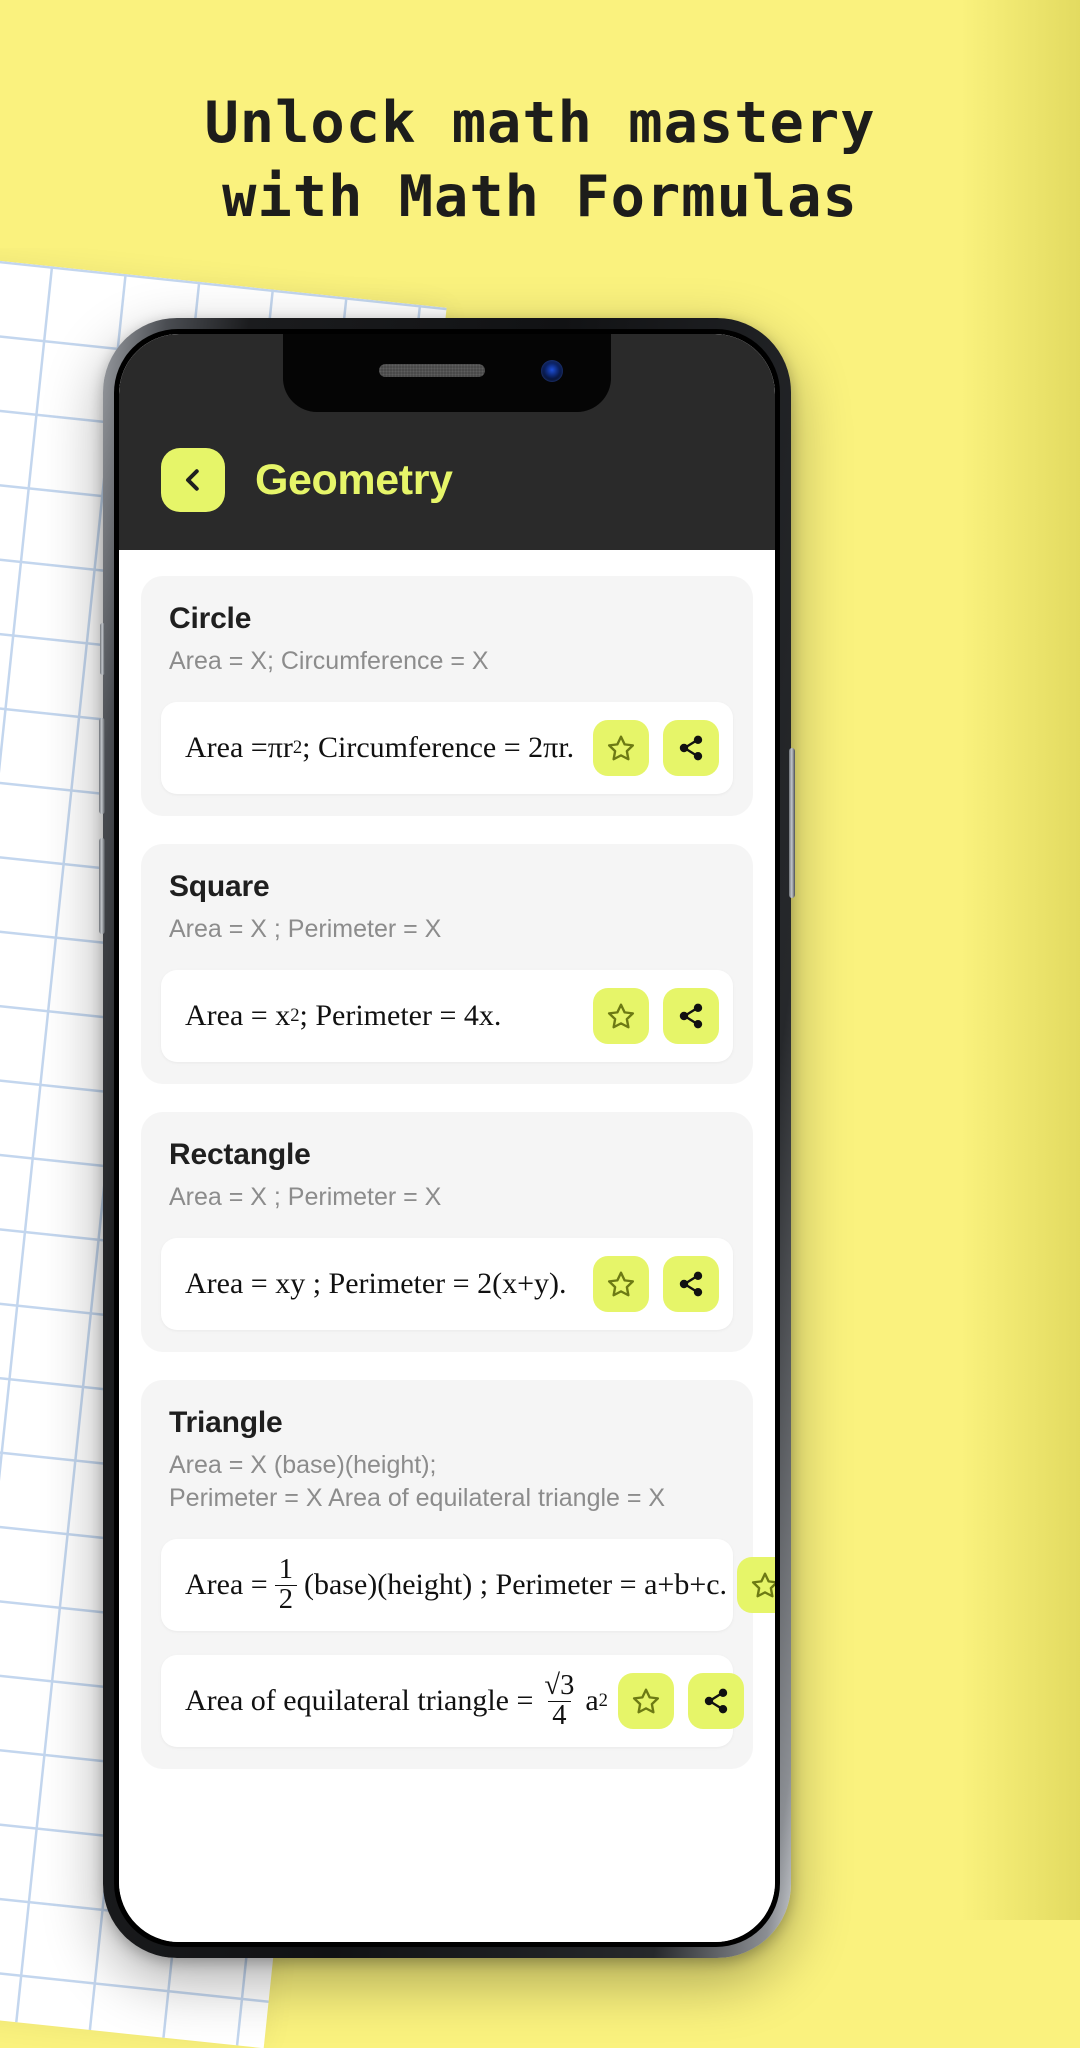  I want to click on fraction-denominator: 2, so click(285, 1599).